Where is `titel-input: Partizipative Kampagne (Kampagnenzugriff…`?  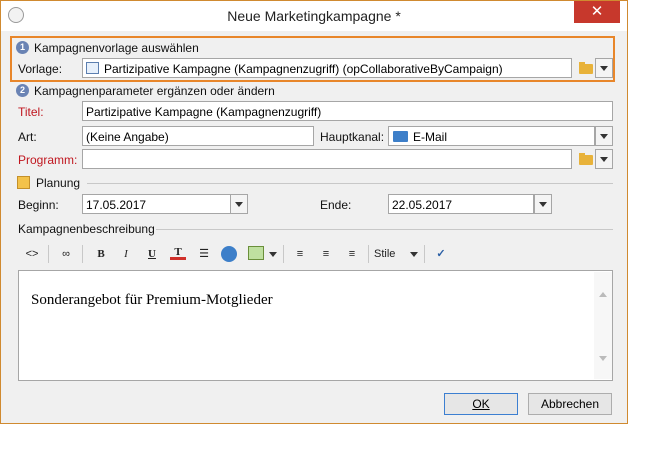
titel-input: Partizipative Kampagne (Kampagnenzugriff… is located at coordinates (347, 111).